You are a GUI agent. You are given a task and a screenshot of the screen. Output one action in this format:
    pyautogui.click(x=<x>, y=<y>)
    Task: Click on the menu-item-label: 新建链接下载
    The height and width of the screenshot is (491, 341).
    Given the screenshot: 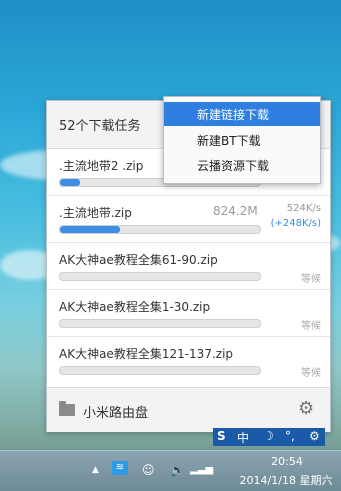 What is the action you would take?
    pyautogui.click(x=233, y=115)
    